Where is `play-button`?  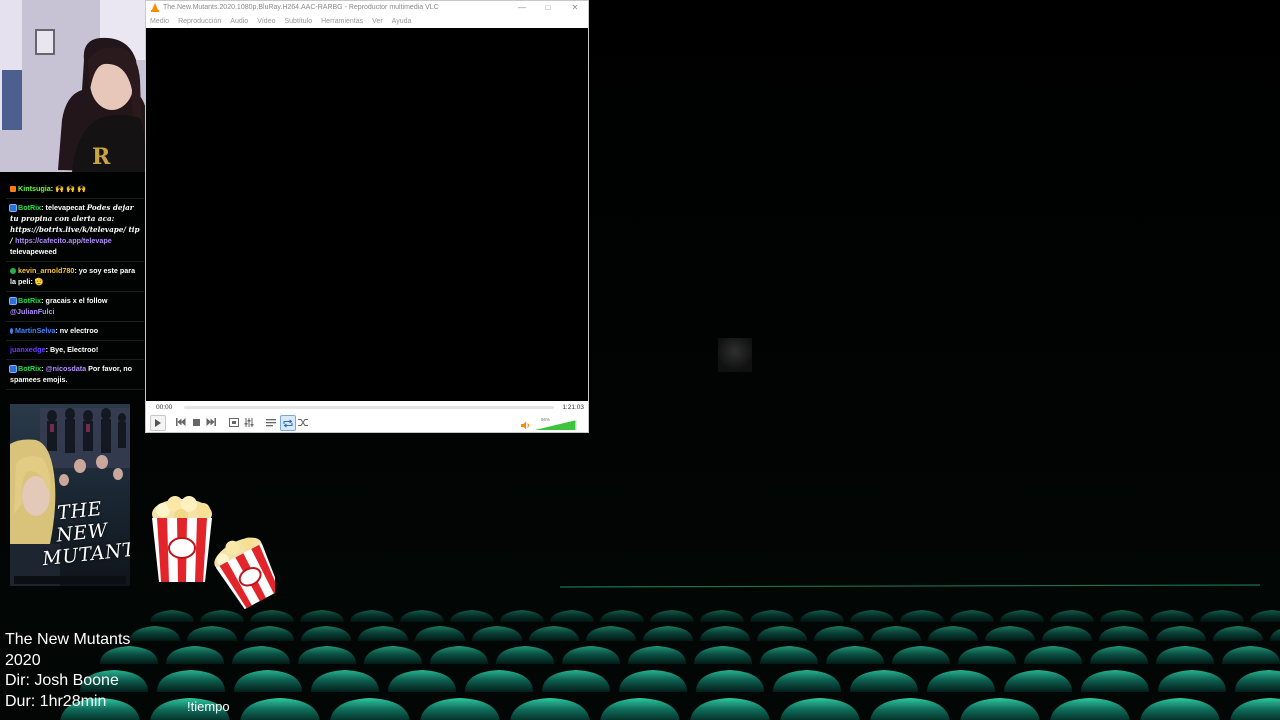
play-button is located at coordinates (158, 423).